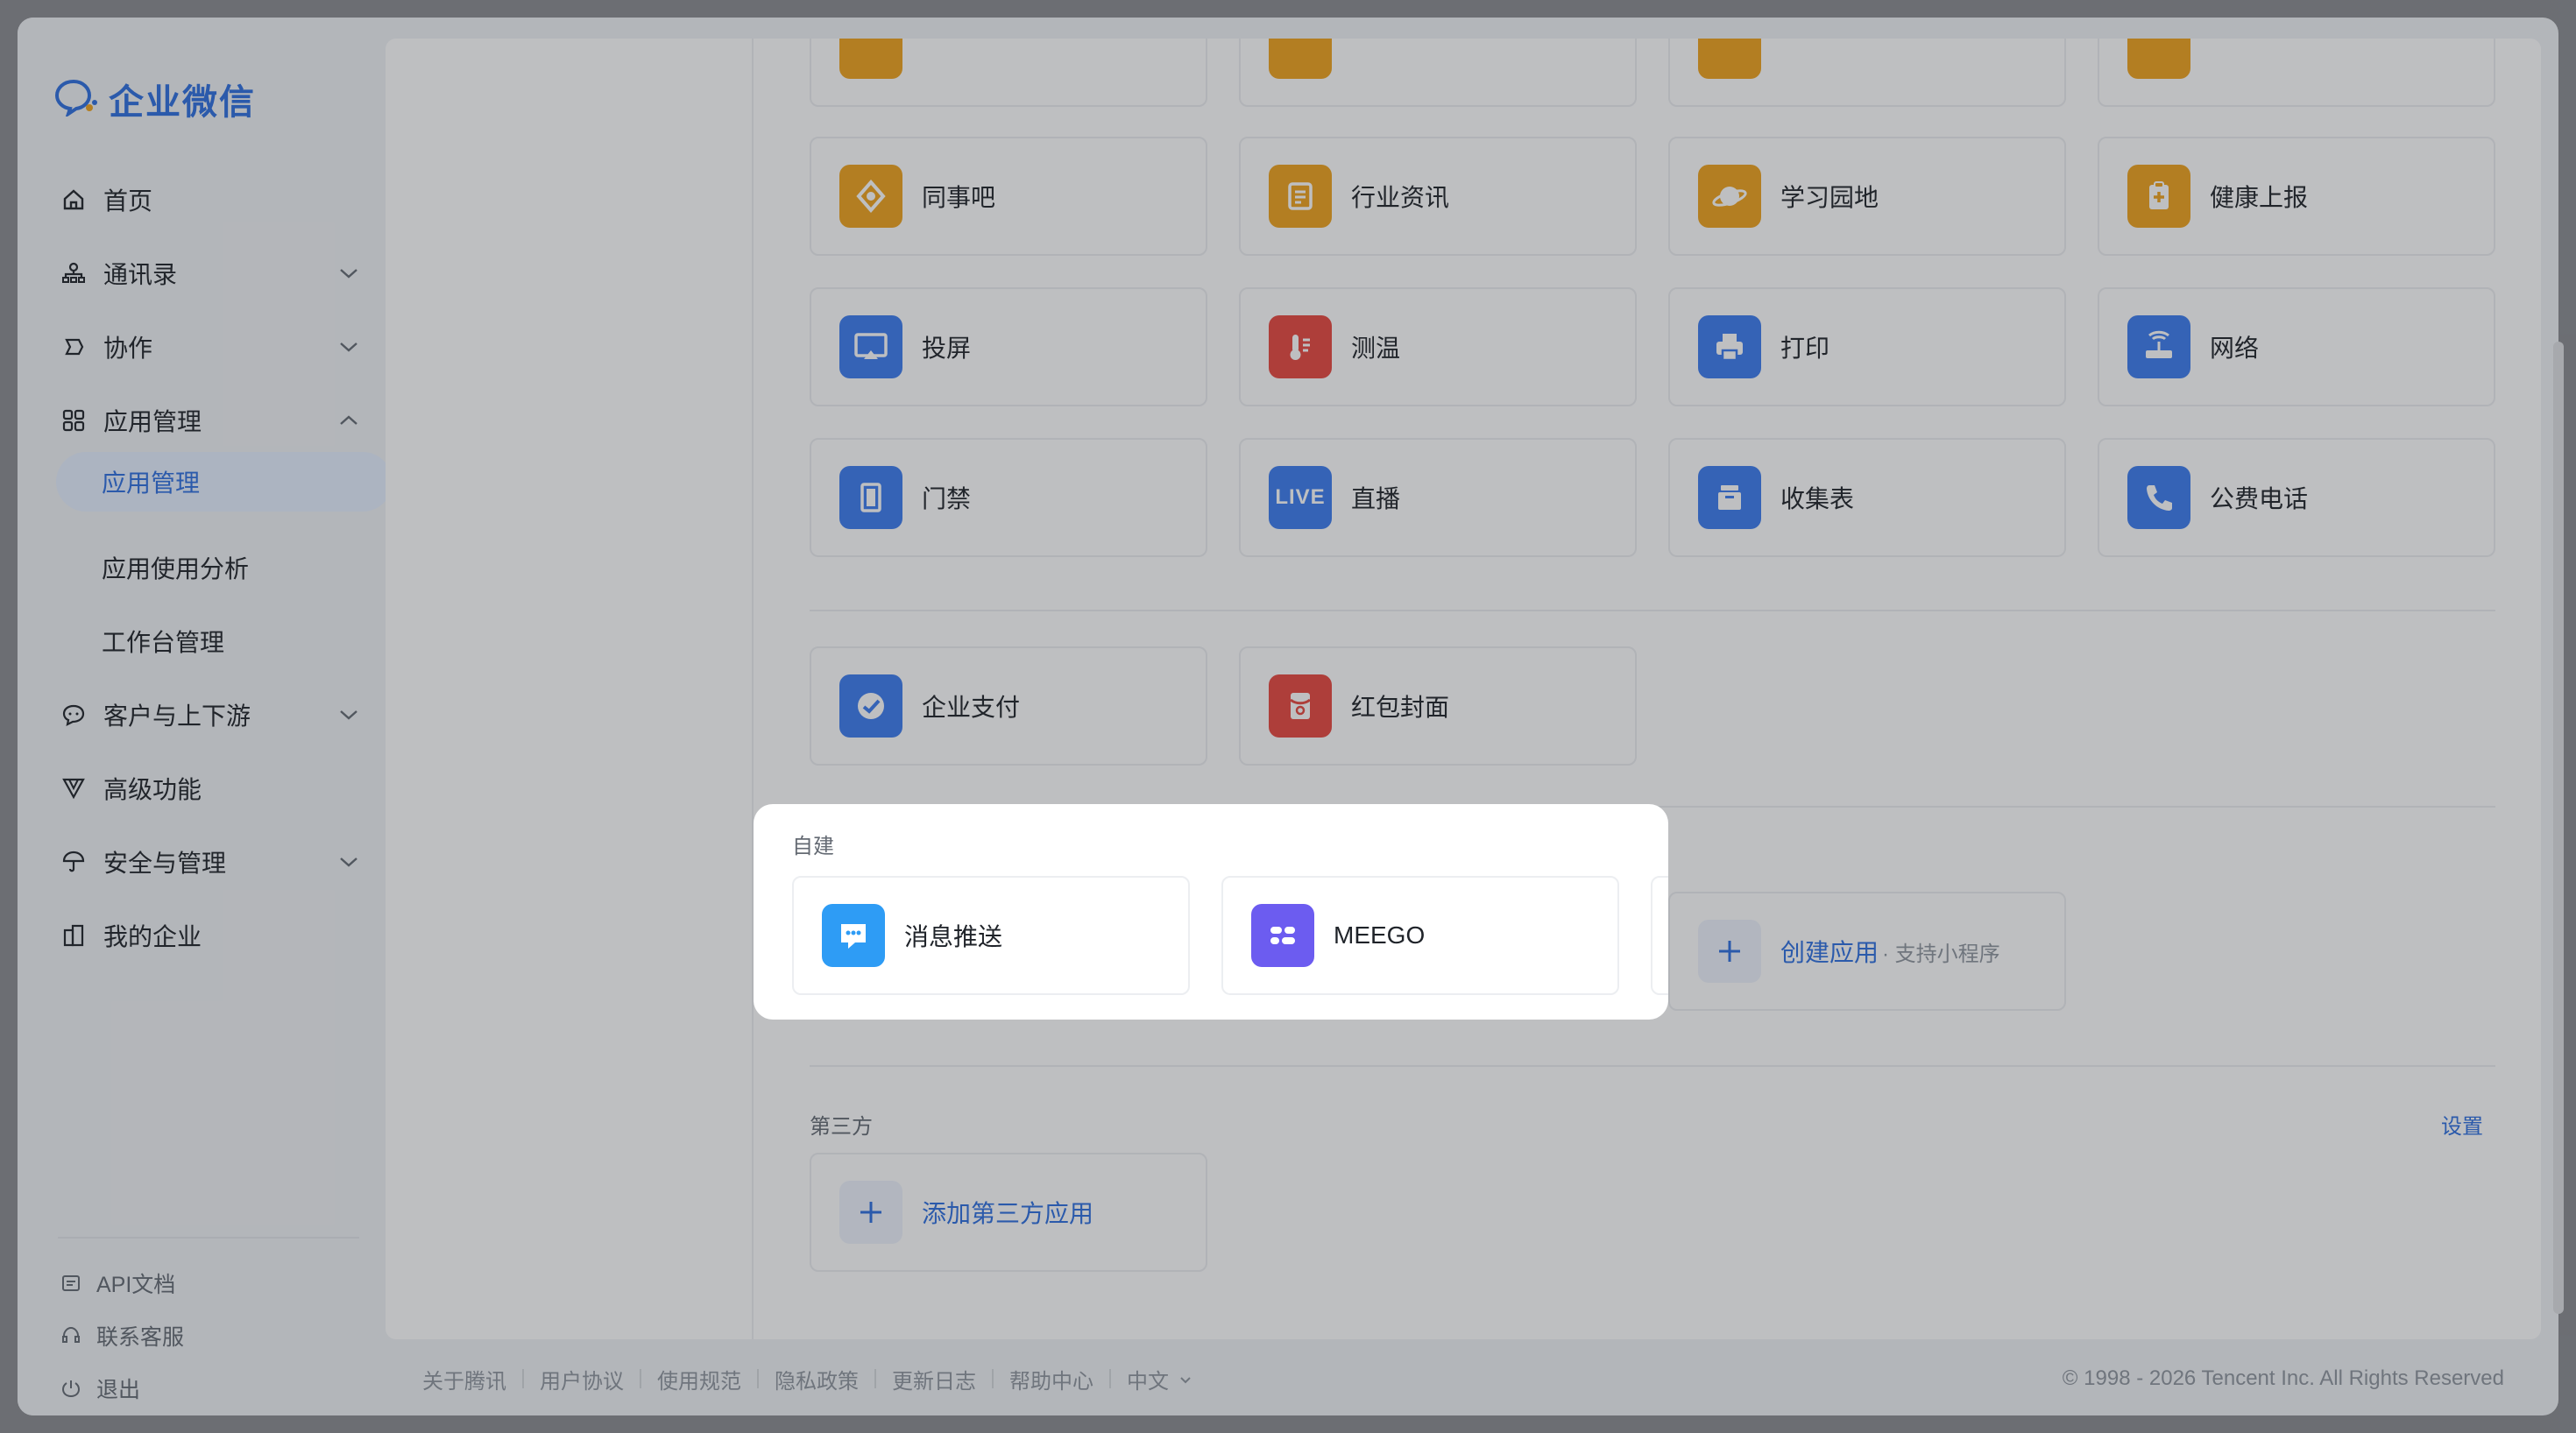 The width and height of the screenshot is (2576, 1433). What do you see at coordinates (177, 716) in the screenshot?
I see `sidebar-item-label: 客户与上下游` at bounding box center [177, 716].